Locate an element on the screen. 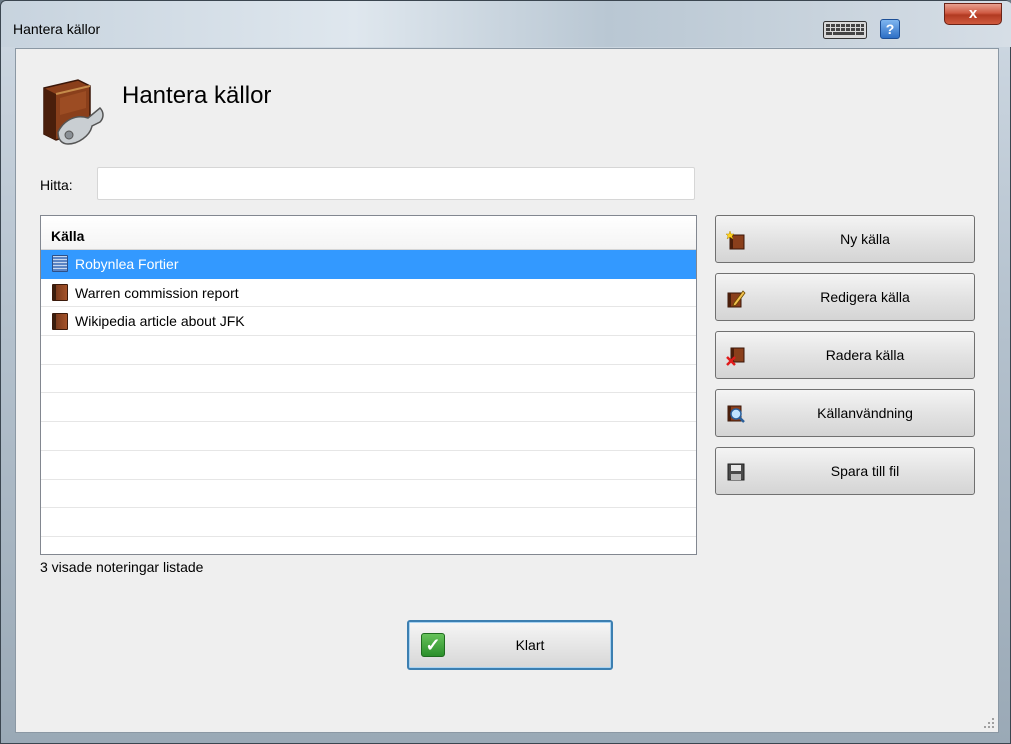 This screenshot has width=1011, height=744. save-to-file-button: Spara till fil is located at coordinates (845, 471).